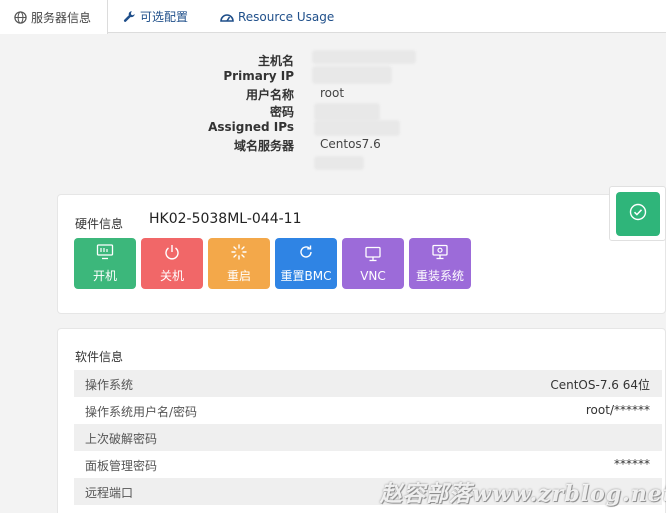 The height and width of the screenshot is (513, 666). Describe the element at coordinates (339, 163) in the screenshot. I see `redacted-extra` at that location.